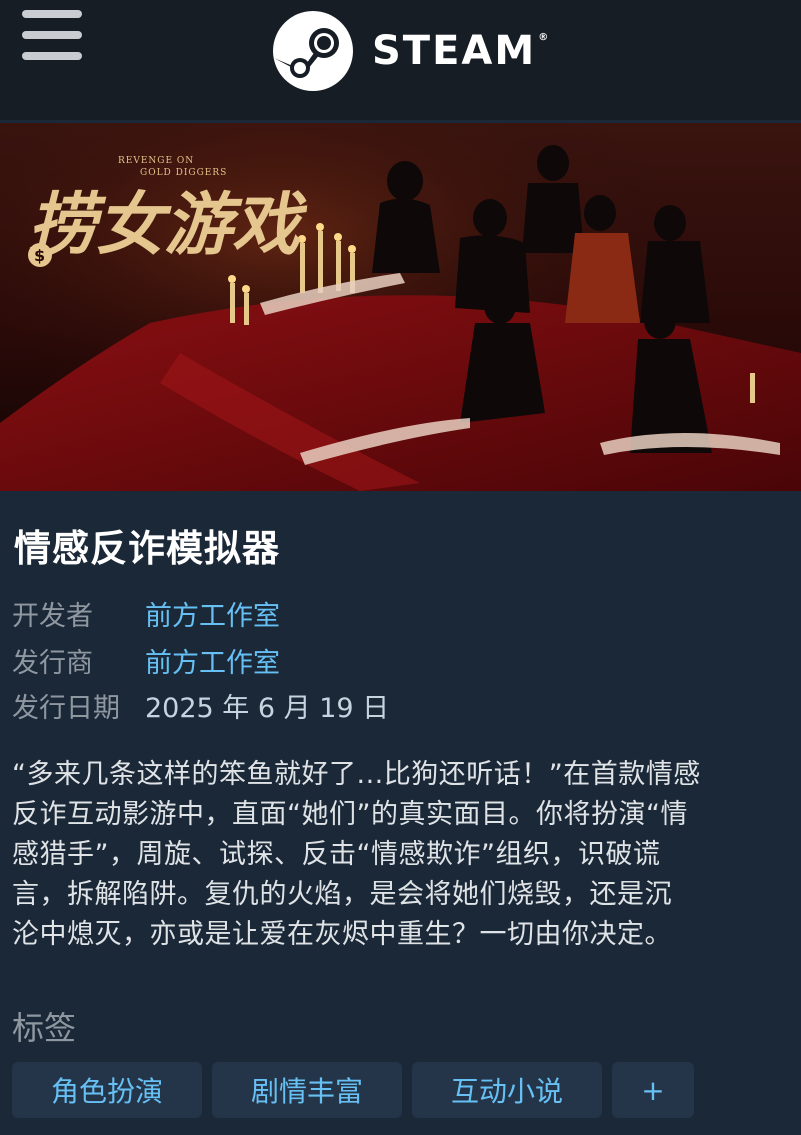  Describe the element at coordinates (356, 774) in the screenshot. I see `description-line: “多来几条这样的笨鱼就好了...比狗还听话！”在首款情感` at that location.